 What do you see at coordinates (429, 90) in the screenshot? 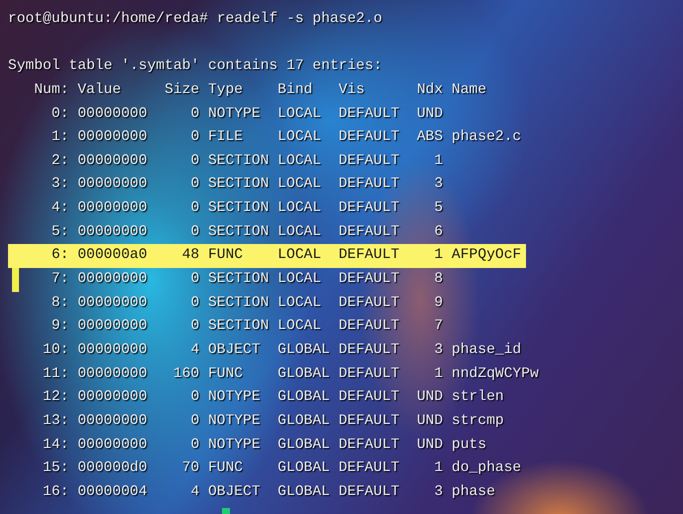
I see `column-header: Ndx` at bounding box center [429, 90].